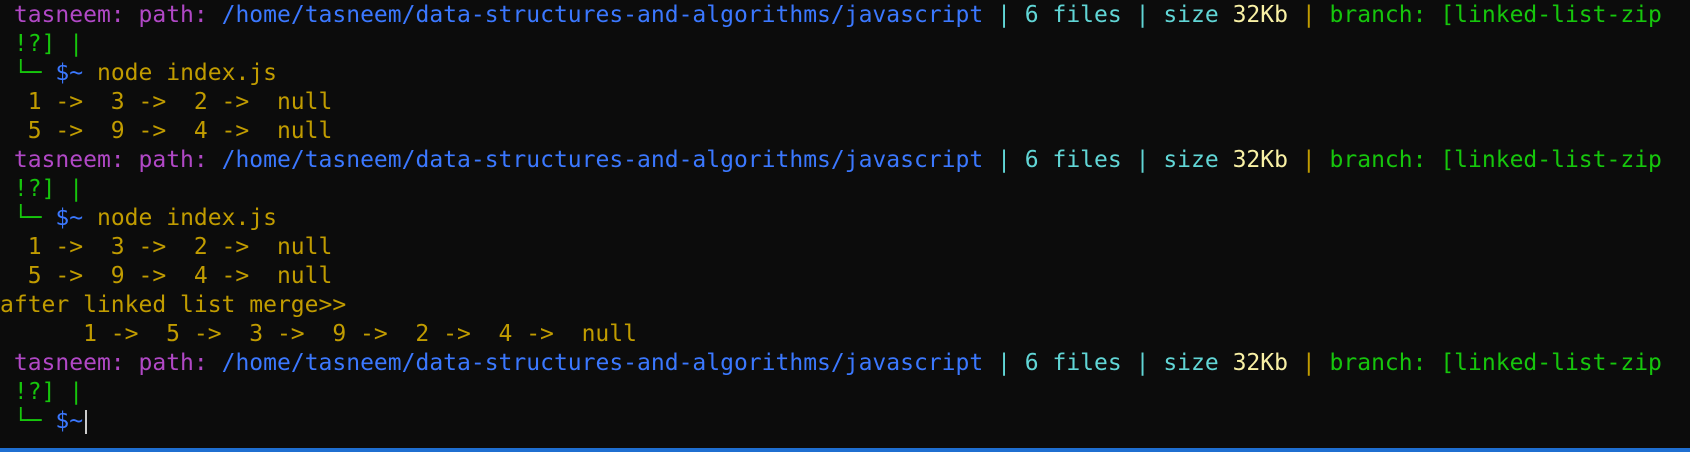  Describe the element at coordinates (86, 421) in the screenshot. I see `text-cursor` at that location.